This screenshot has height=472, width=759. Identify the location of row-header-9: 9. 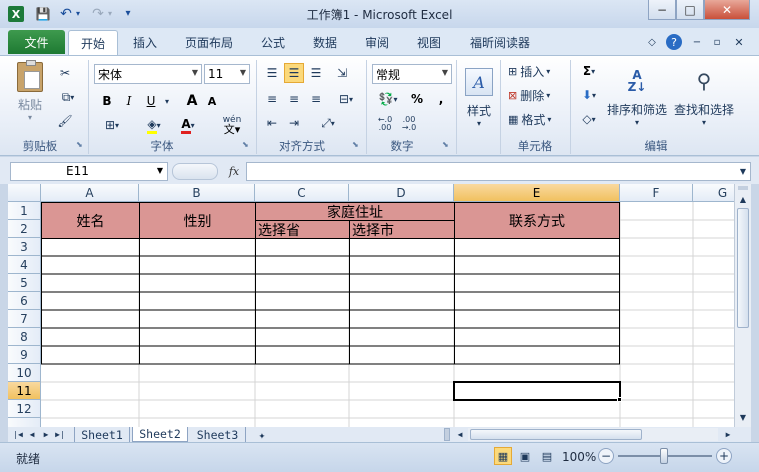
(24, 355).